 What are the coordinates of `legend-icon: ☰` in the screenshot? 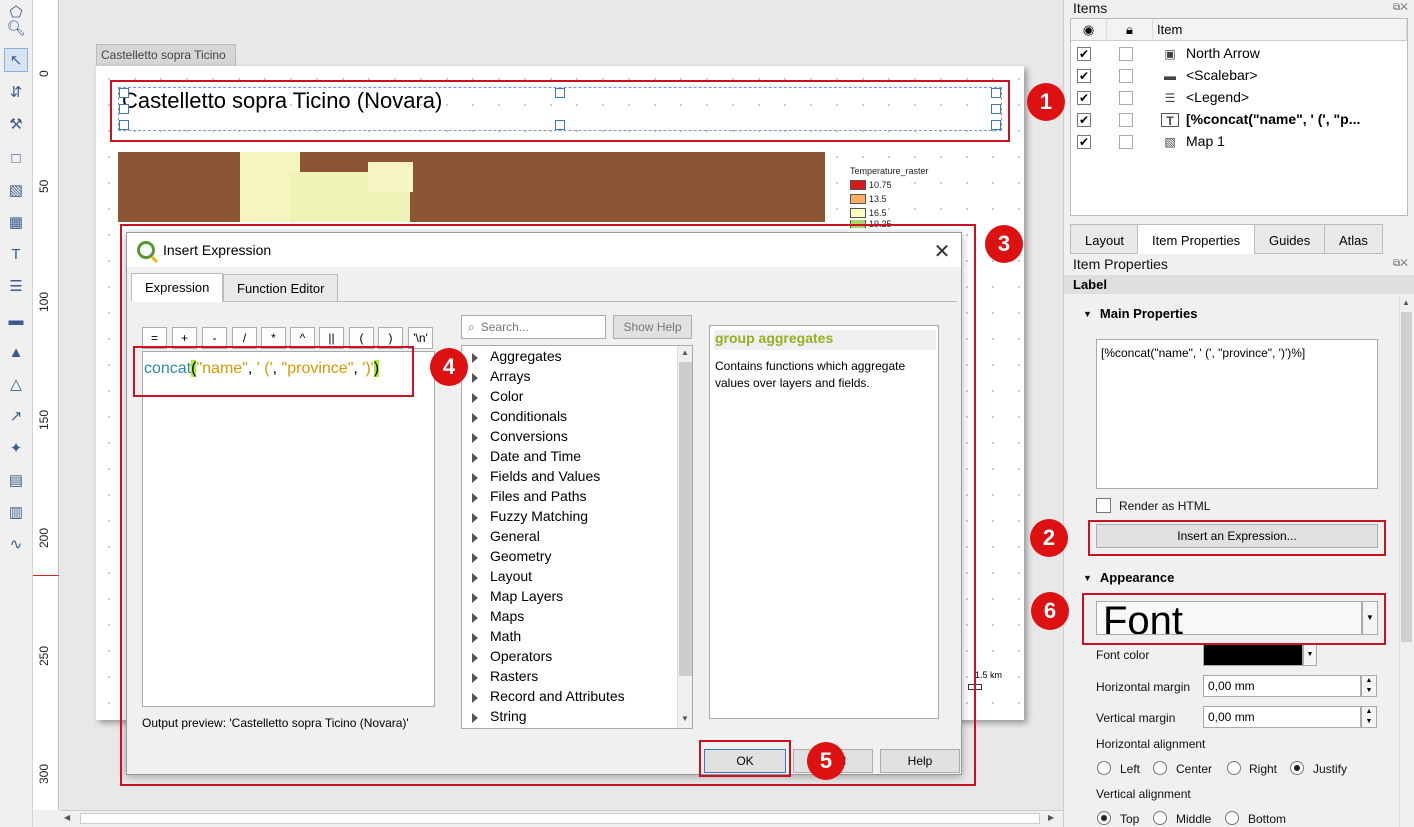 It's located at (1170, 98).